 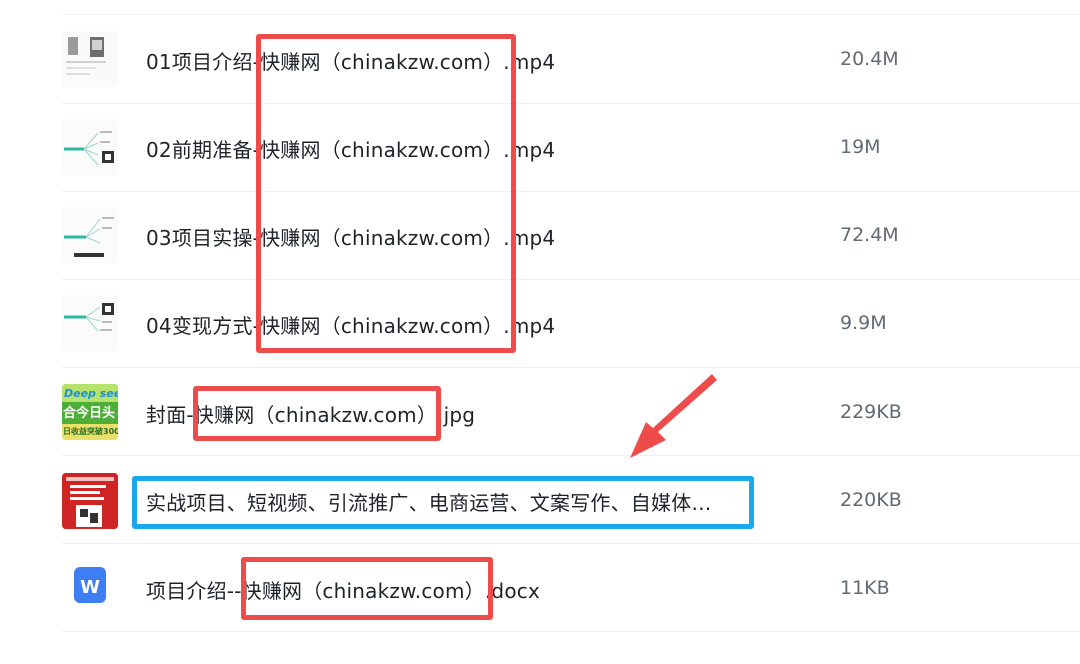 What do you see at coordinates (90, 431) in the screenshot?
I see `cover-text-3: 日收益突破300` at bounding box center [90, 431].